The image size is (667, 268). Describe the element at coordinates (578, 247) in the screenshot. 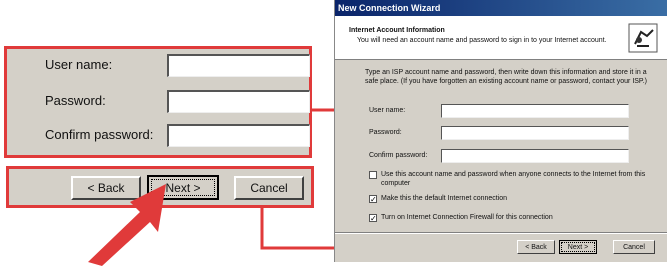

I see `wizard-next-button: Next >` at that location.